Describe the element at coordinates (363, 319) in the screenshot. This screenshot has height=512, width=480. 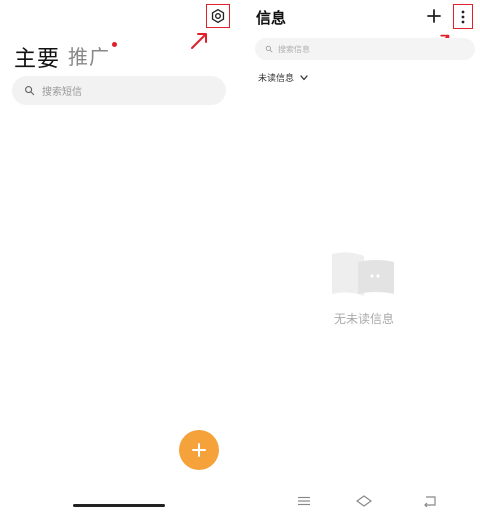
I see `empty-state-text: 无未读信息` at that location.